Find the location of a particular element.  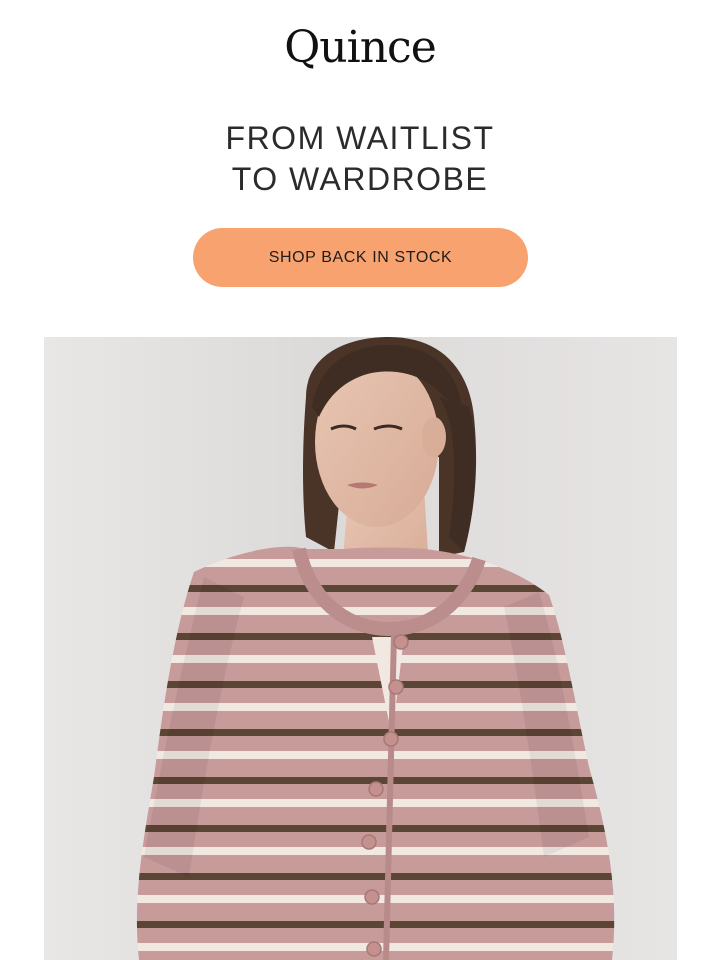

headline: FROM WAITLIST TO WARDROBE is located at coordinates (360, 159).